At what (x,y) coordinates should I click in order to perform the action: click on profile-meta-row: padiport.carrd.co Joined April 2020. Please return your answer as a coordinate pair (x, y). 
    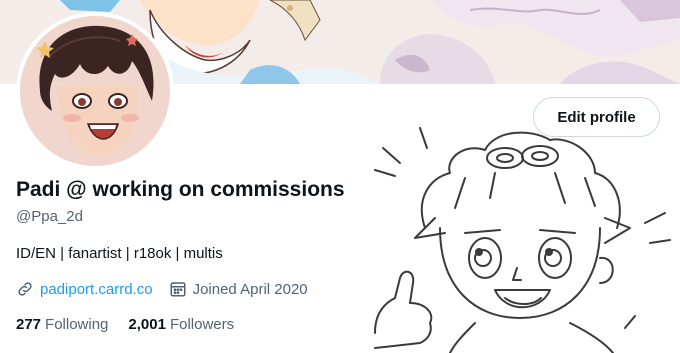
    Looking at the image, I should click on (162, 289).